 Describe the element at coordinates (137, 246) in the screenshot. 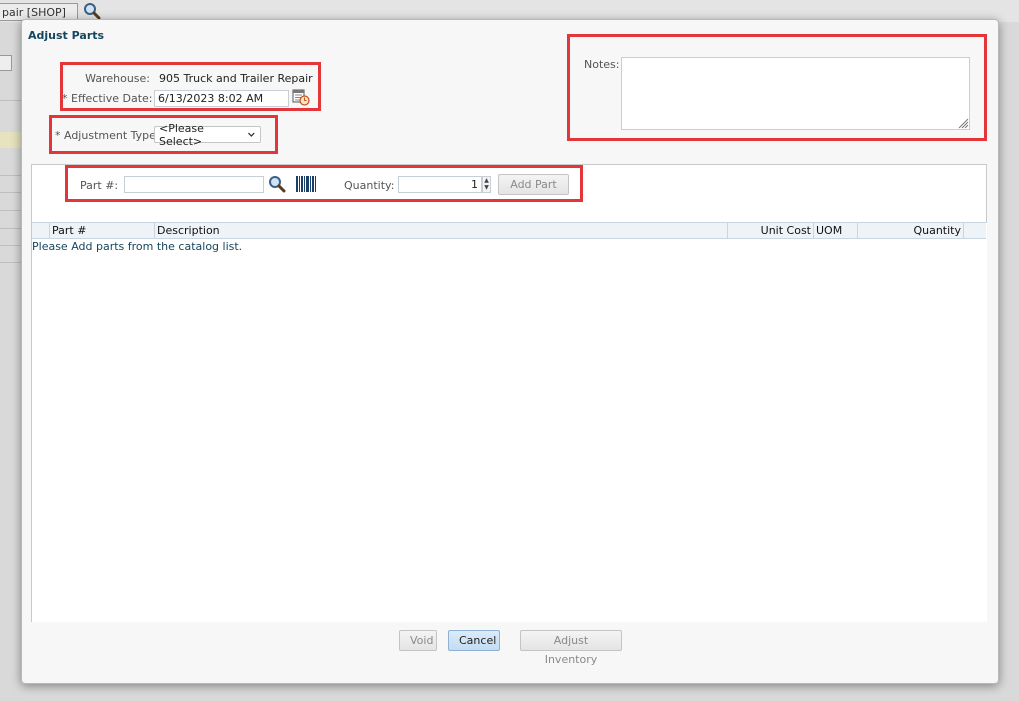

I see `grid-empty-message: Please Add parts from the catalog list.` at that location.